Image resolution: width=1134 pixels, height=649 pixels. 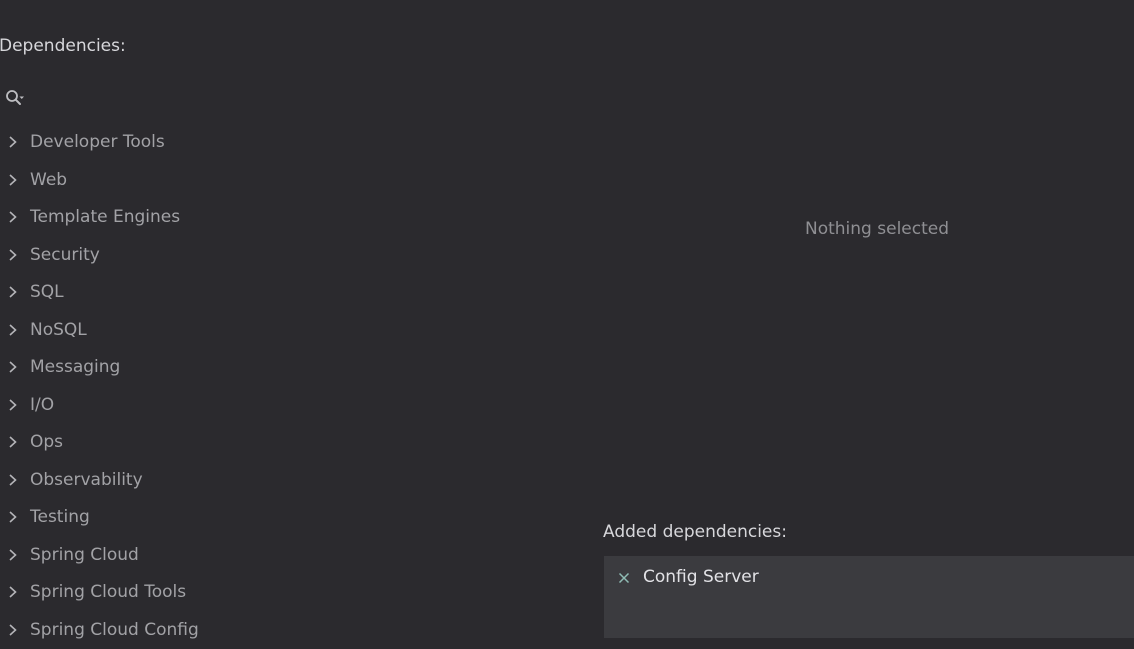 I want to click on tree-item-testing: Testing, so click(x=295, y=518).